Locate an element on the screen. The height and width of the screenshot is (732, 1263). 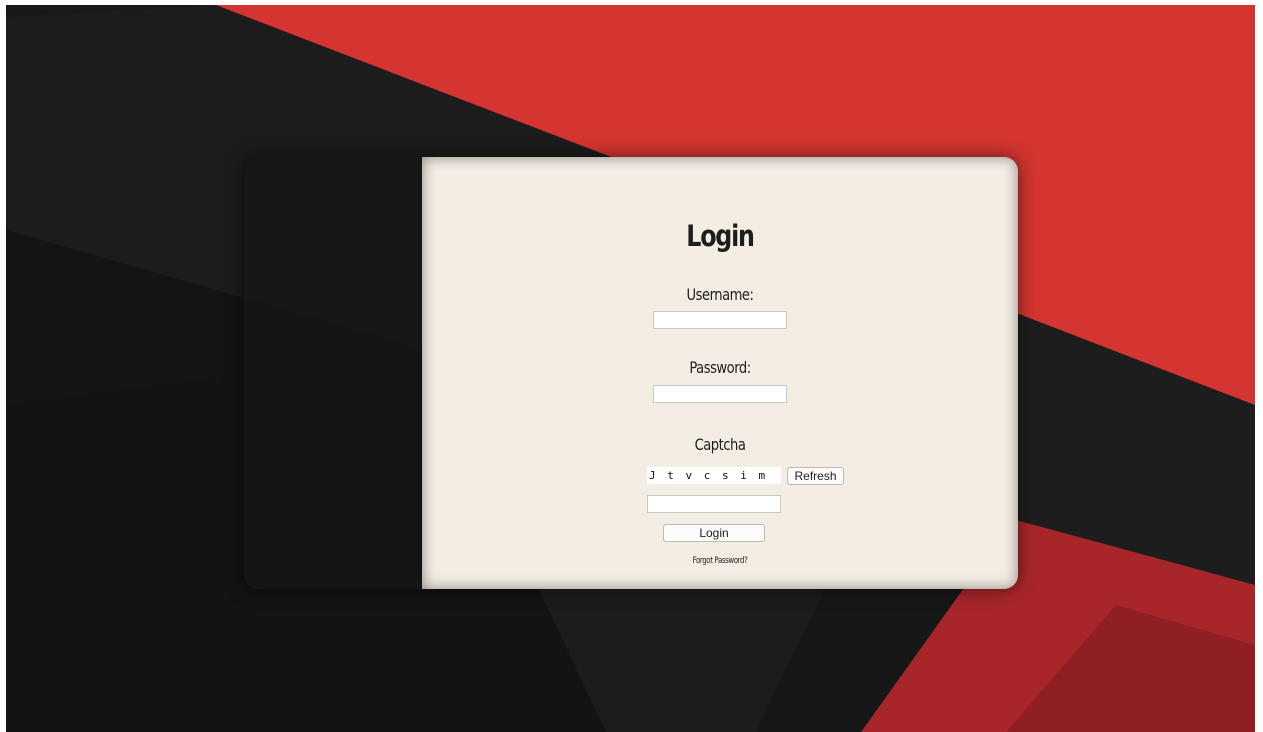
forgot-password-link: Forgot Password? is located at coordinates (720, 561).